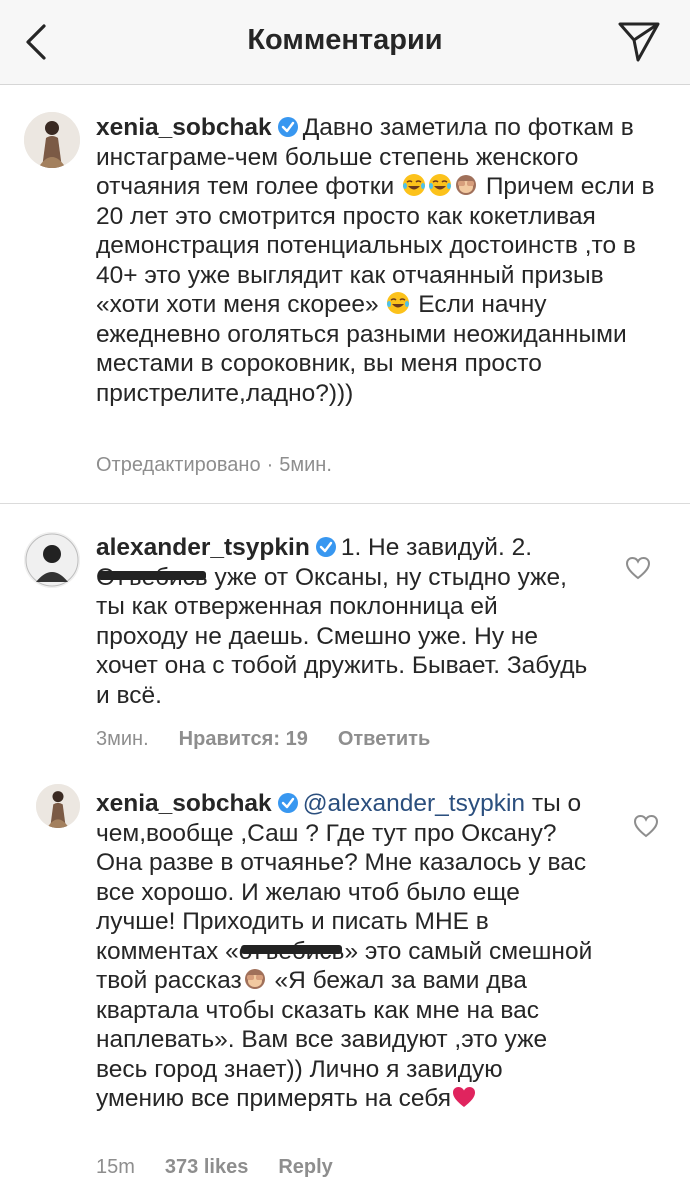 This screenshot has height=1193, width=690. Describe the element at coordinates (115, 1167) in the screenshot. I see `comment-time: 15m` at that location.